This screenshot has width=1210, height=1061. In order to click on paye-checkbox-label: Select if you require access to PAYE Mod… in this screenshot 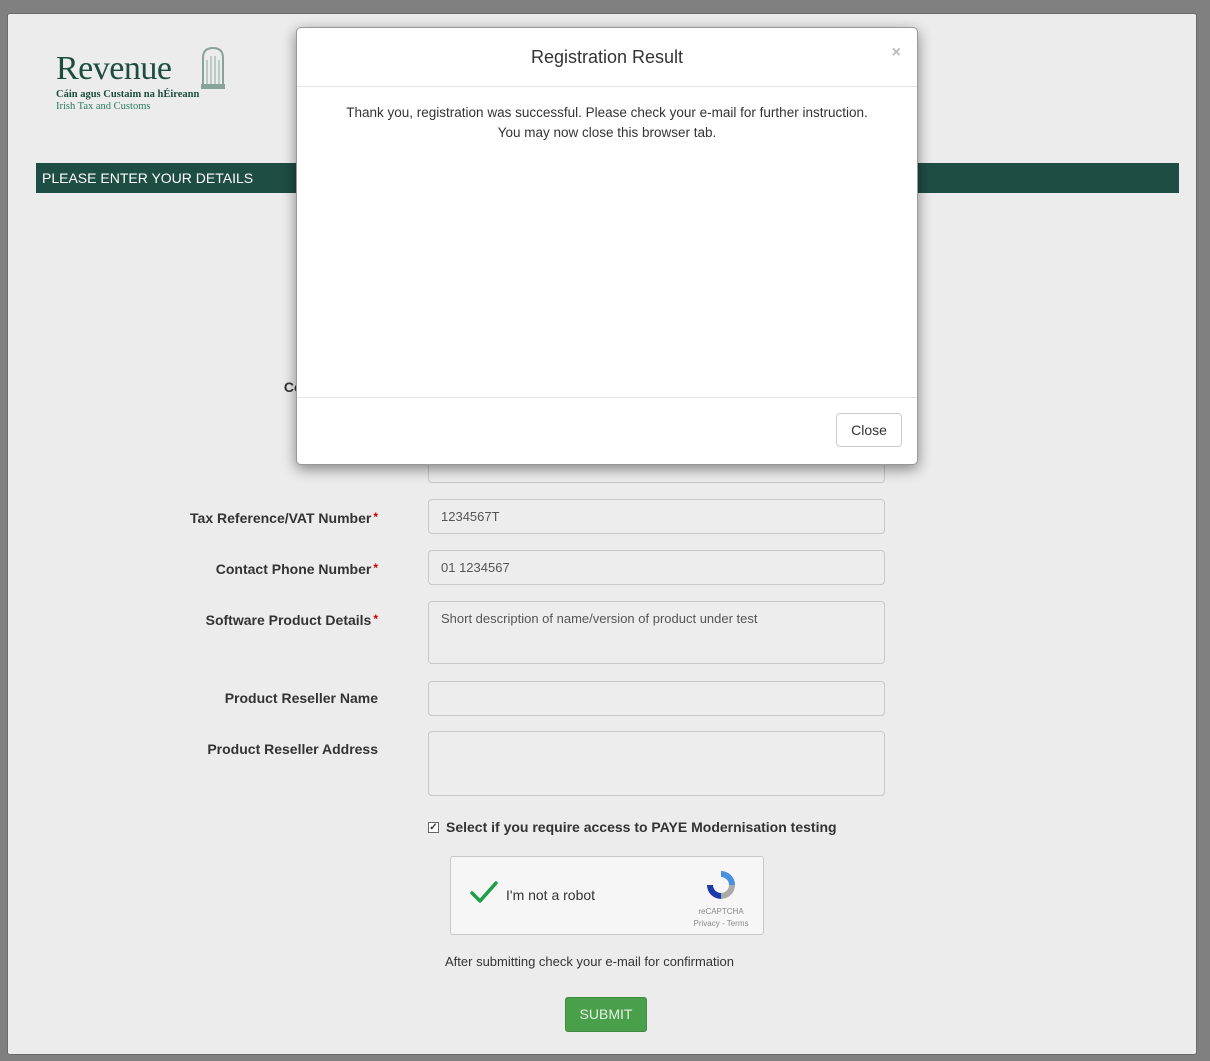, I will do `click(641, 827)`.